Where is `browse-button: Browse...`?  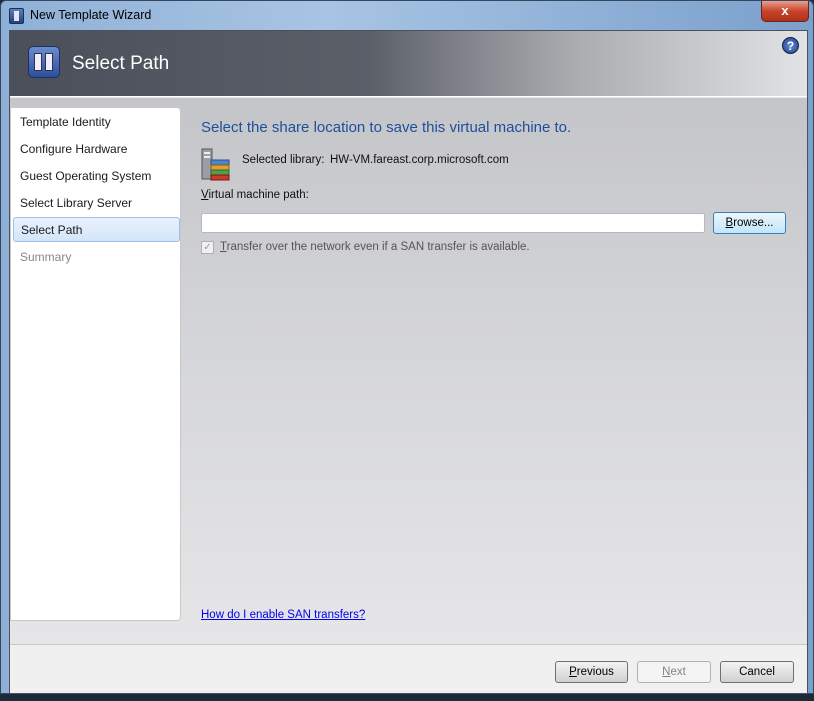
browse-button: Browse... is located at coordinates (749, 223).